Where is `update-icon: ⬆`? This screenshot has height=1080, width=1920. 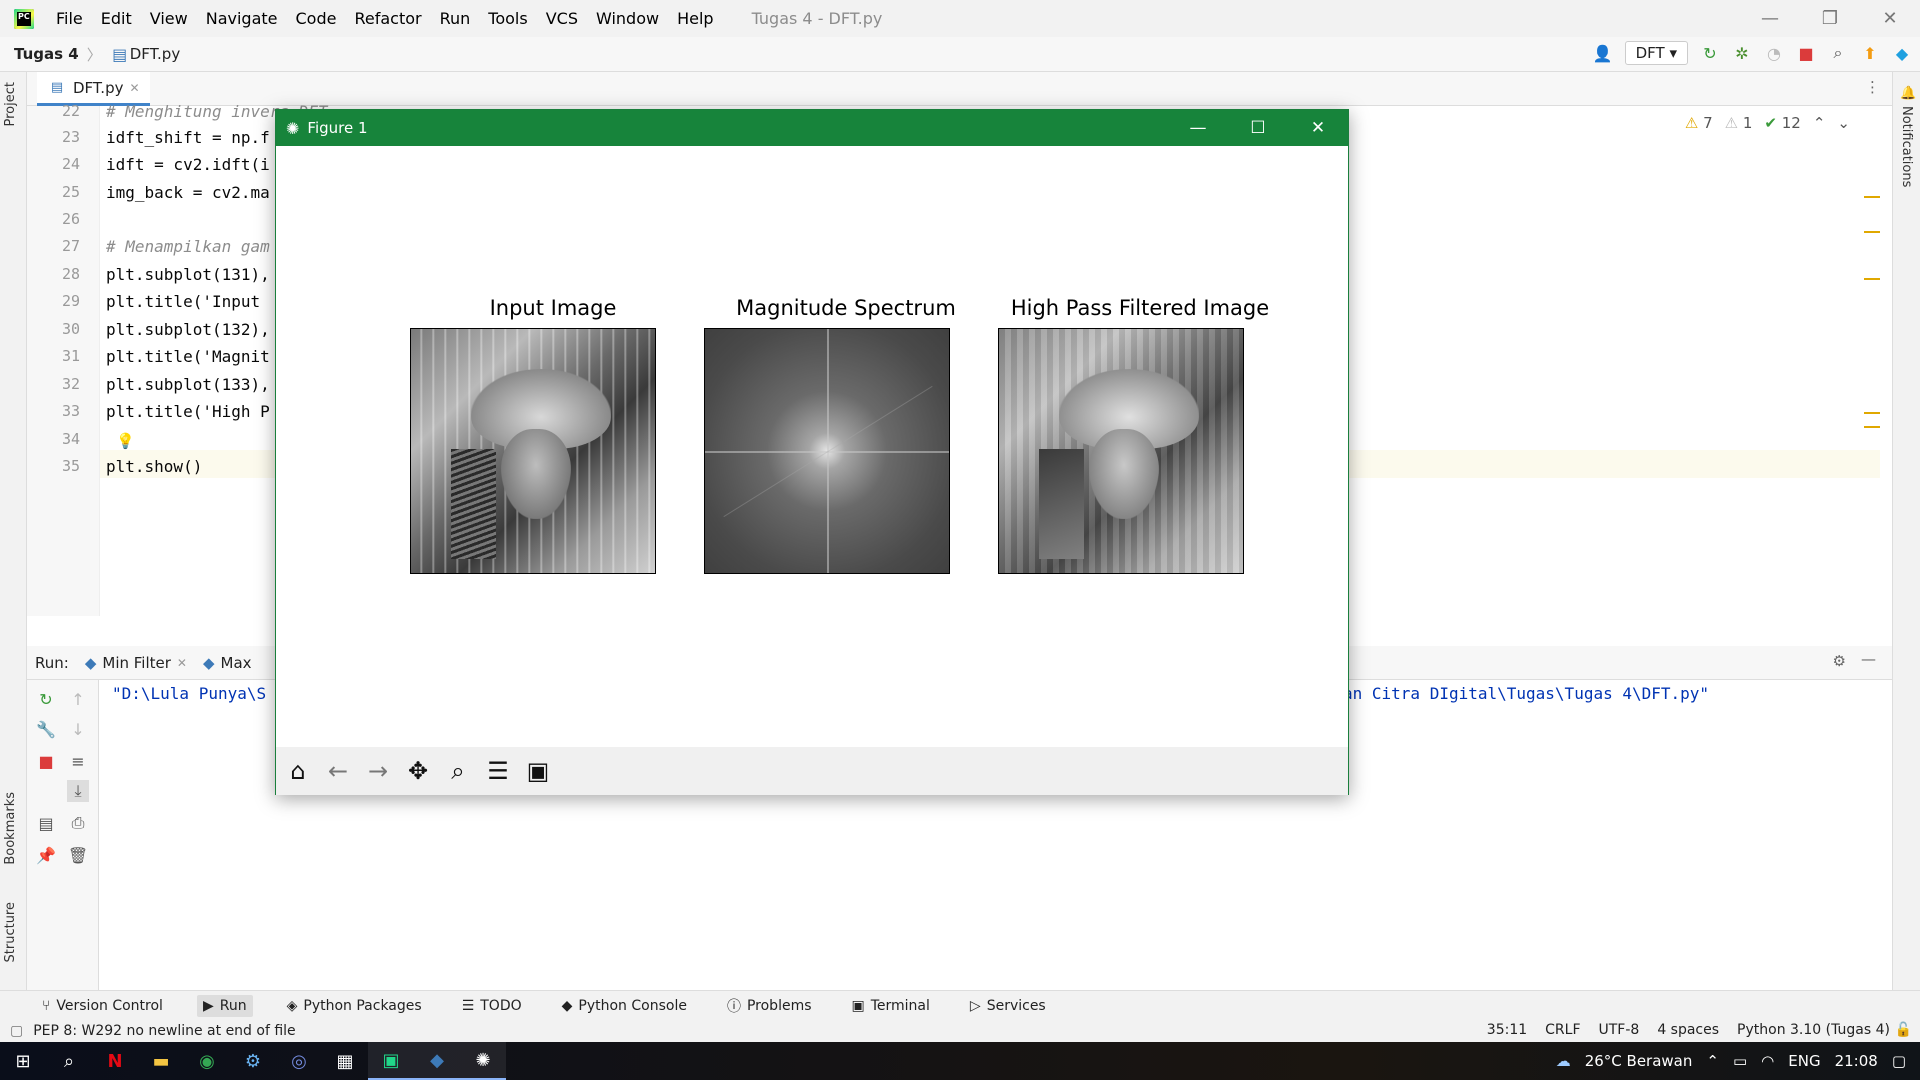 update-icon: ⬆ is located at coordinates (1870, 53).